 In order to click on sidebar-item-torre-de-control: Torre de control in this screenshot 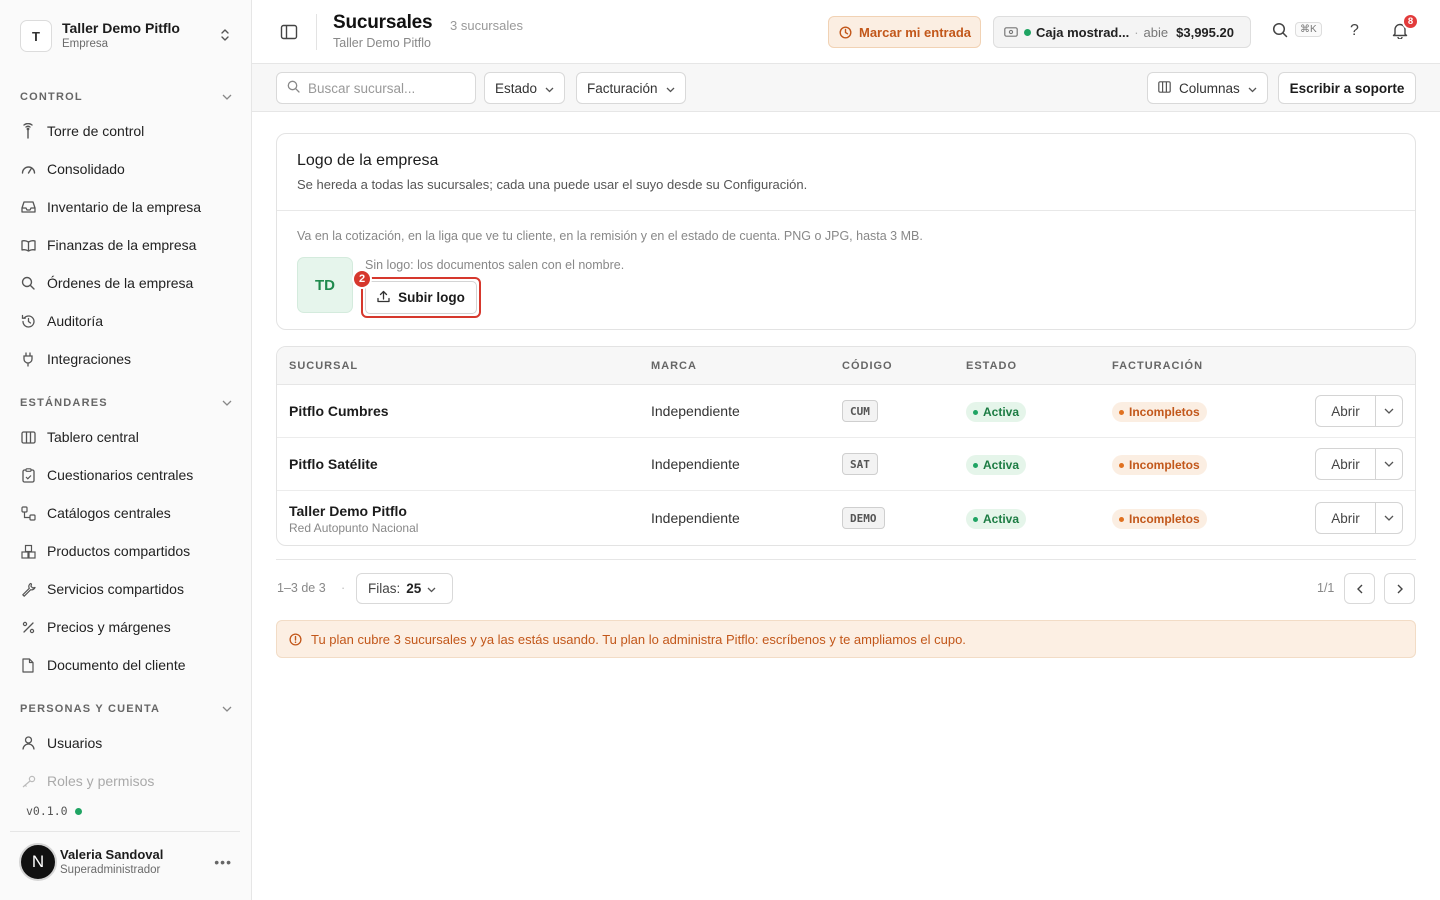, I will do `click(126, 131)`.